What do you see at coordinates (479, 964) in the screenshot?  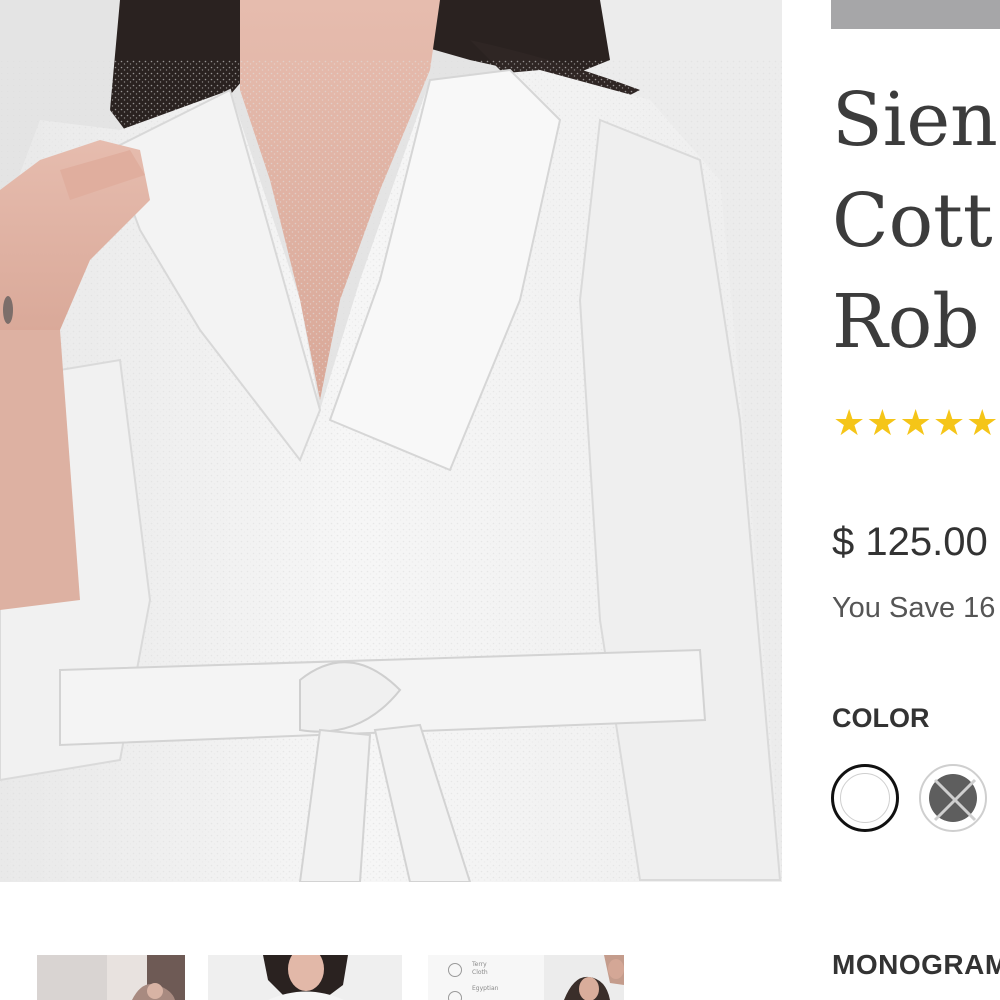 I see `caption-line: Terry` at bounding box center [479, 964].